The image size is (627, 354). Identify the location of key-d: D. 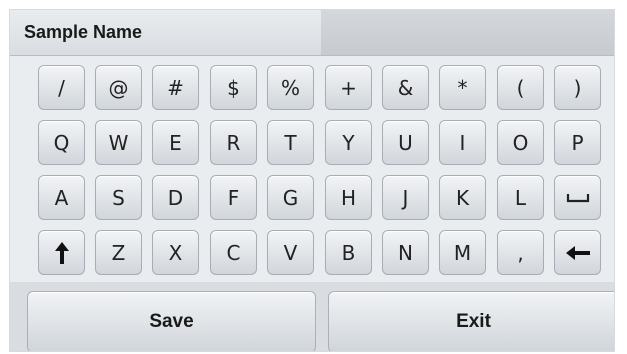
(175, 197).